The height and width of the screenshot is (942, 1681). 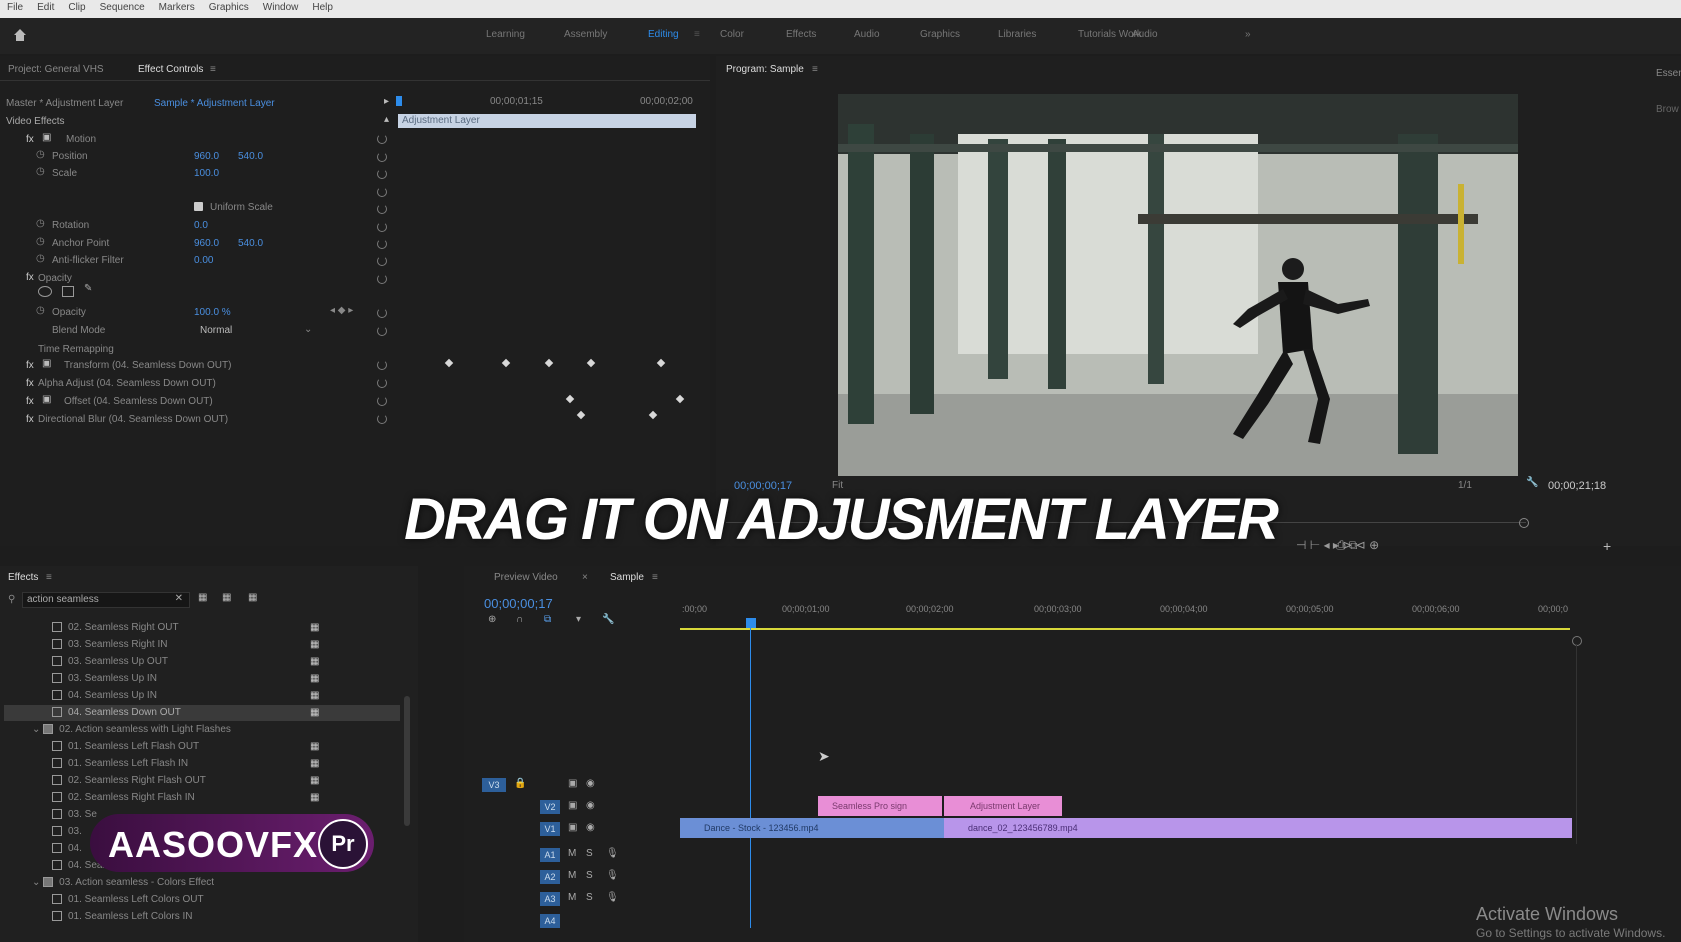 I want to click on 32bit-effects-icon: ▦, so click(x=226, y=597).